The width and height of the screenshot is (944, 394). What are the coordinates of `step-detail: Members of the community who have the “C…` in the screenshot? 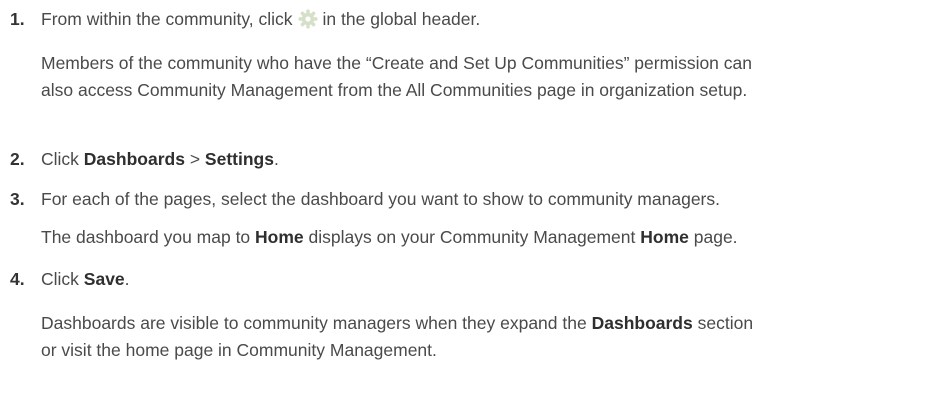 It's located at (491, 77).